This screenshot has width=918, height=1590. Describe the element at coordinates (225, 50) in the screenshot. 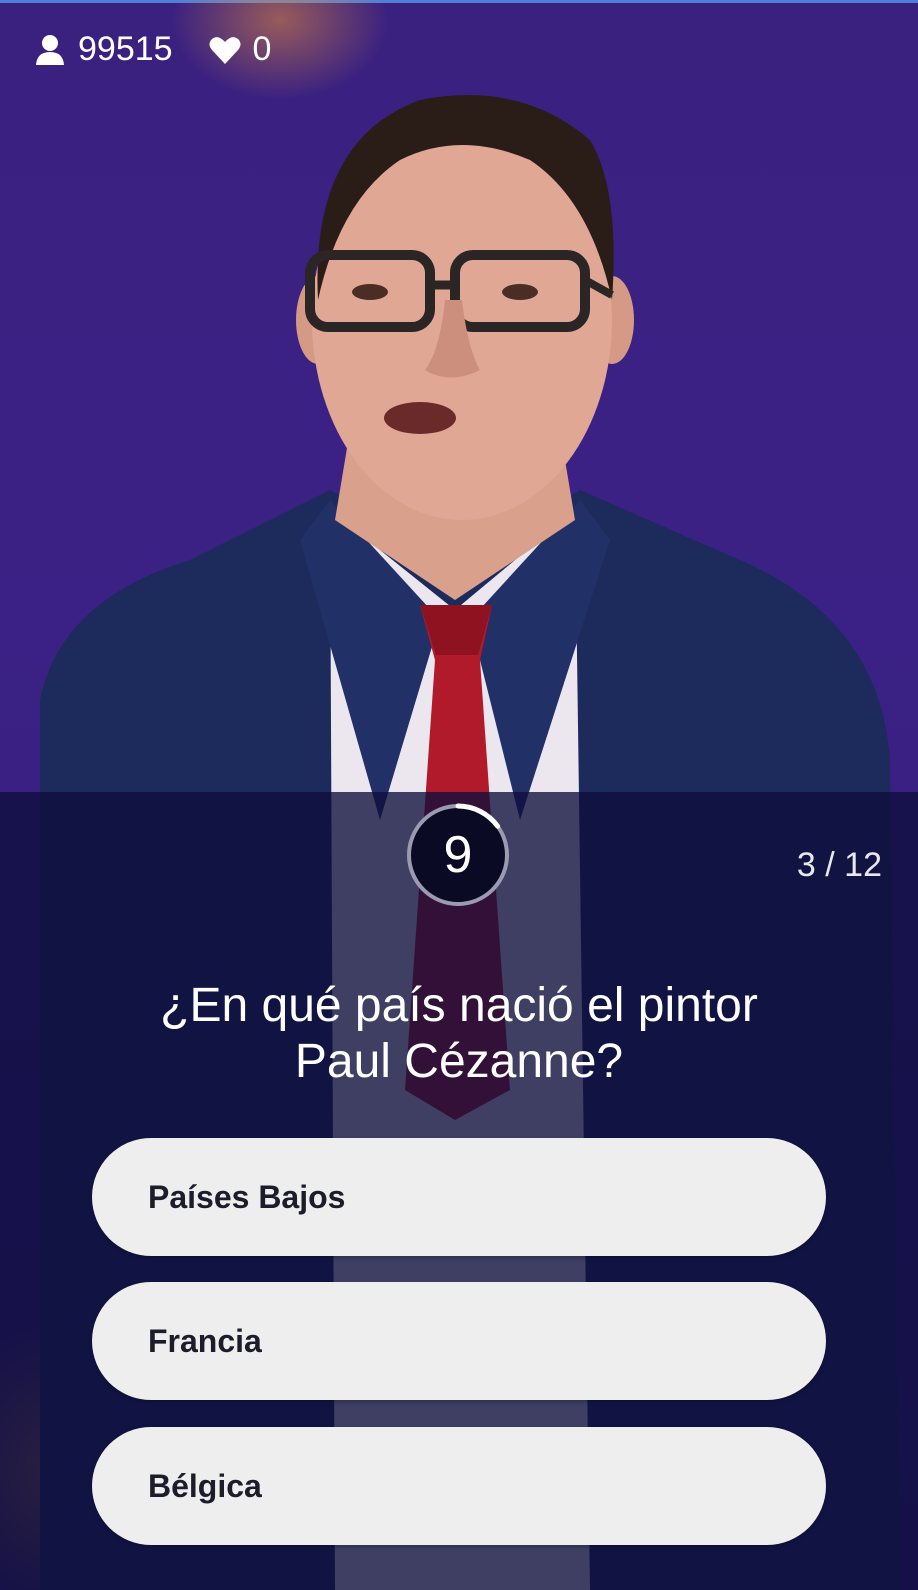

I see `heart-icon` at that location.